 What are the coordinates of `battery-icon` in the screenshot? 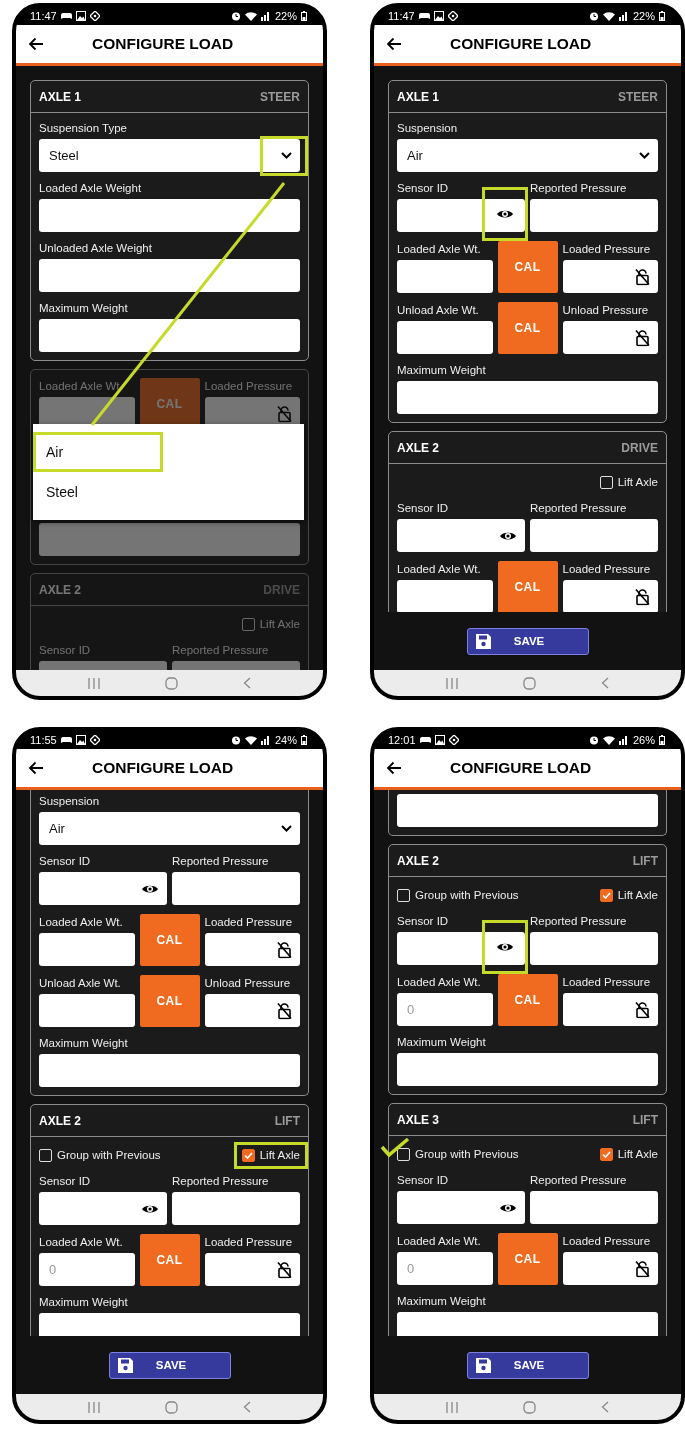 It's located at (662, 16).